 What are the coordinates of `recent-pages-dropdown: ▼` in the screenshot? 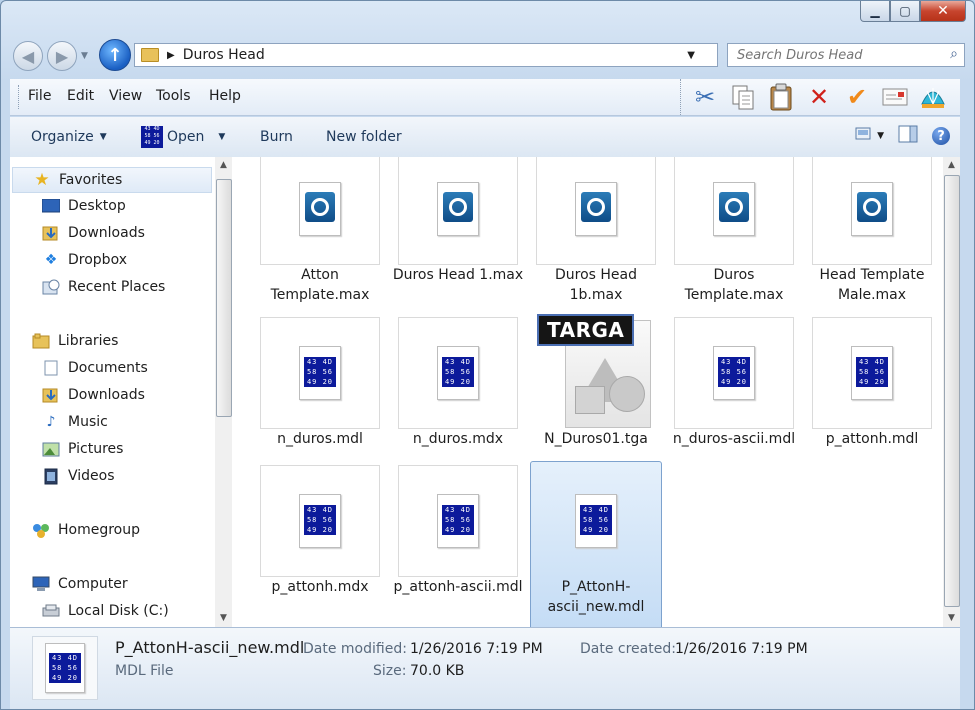 It's located at (84, 56).